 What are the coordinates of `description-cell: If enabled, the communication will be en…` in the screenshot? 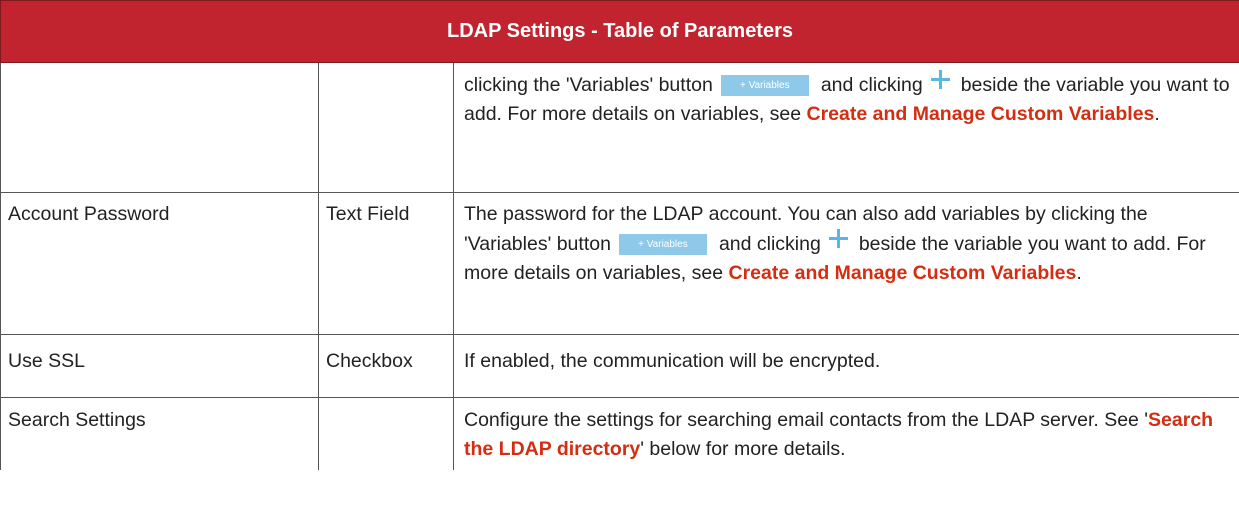 It's located at (846, 366).